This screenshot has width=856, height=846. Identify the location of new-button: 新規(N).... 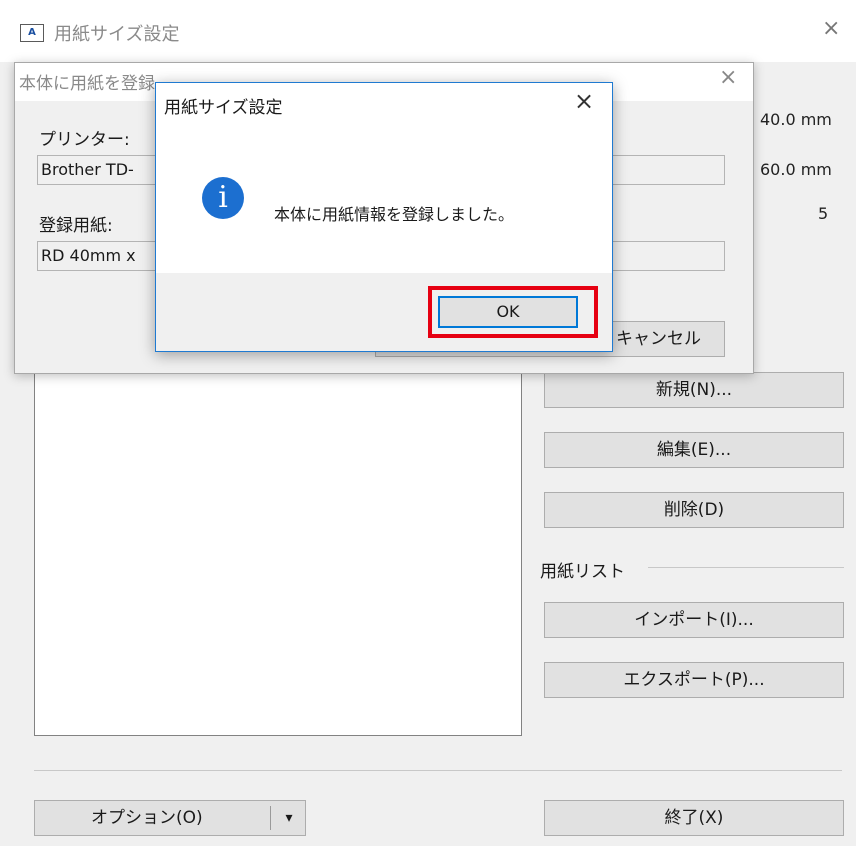
(694, 390).